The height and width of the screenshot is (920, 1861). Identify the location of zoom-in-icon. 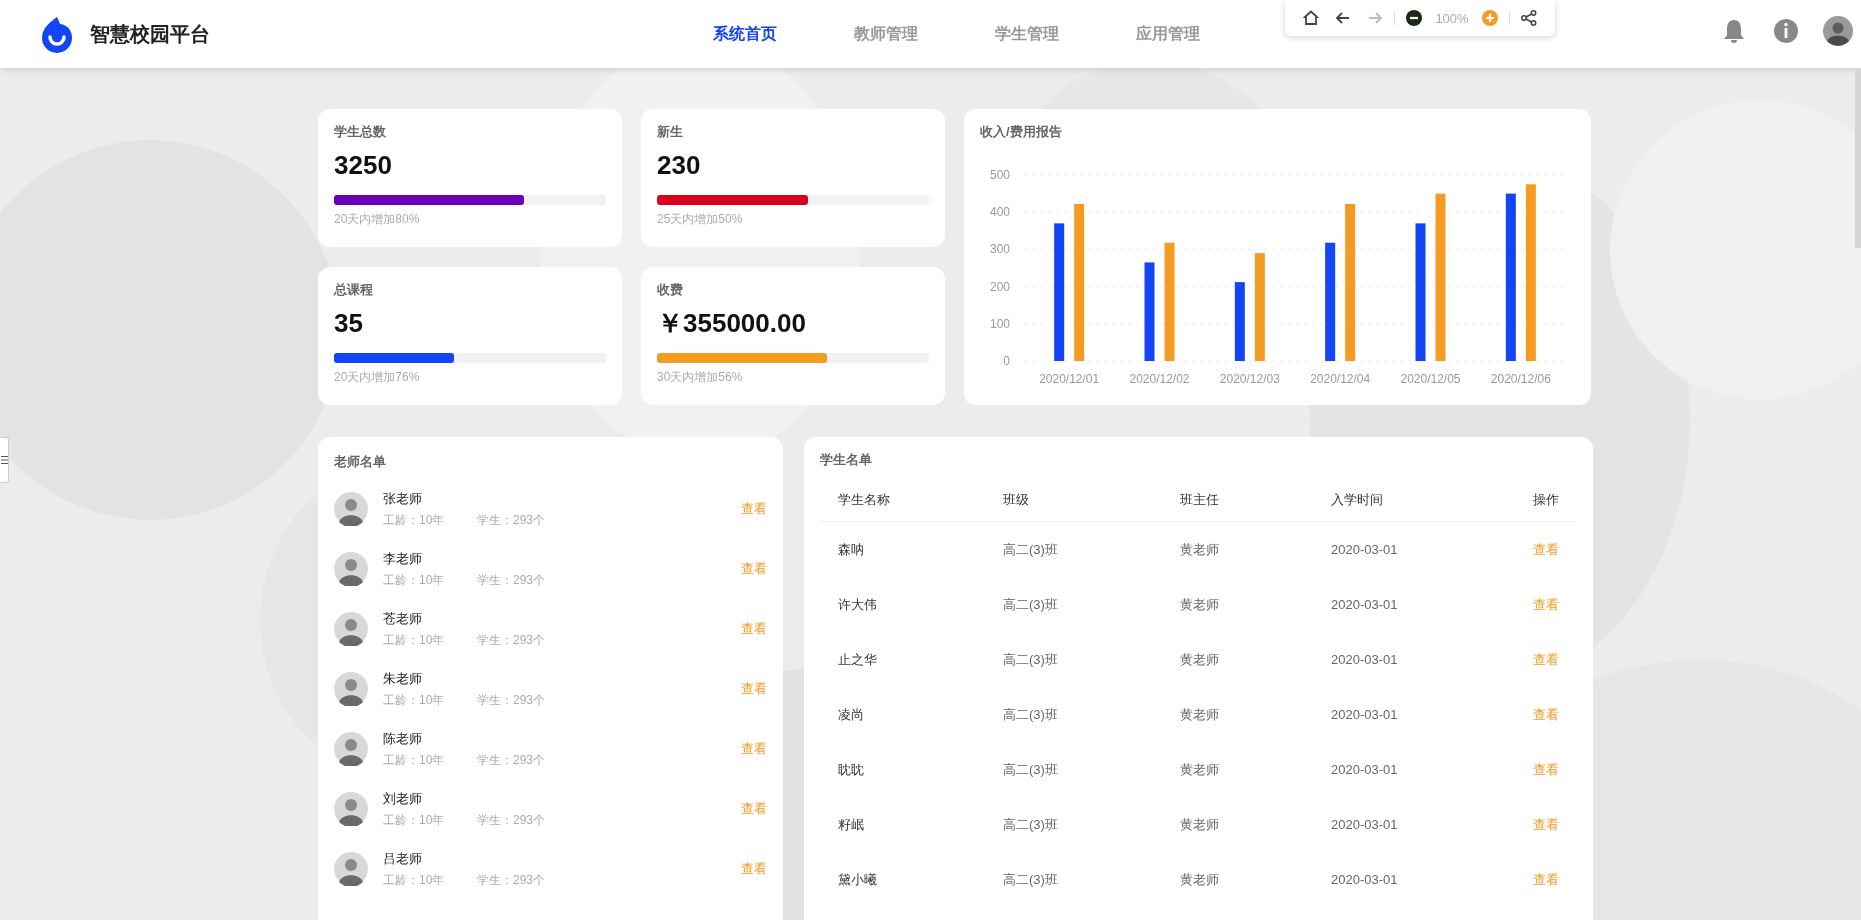
(1489, 18).